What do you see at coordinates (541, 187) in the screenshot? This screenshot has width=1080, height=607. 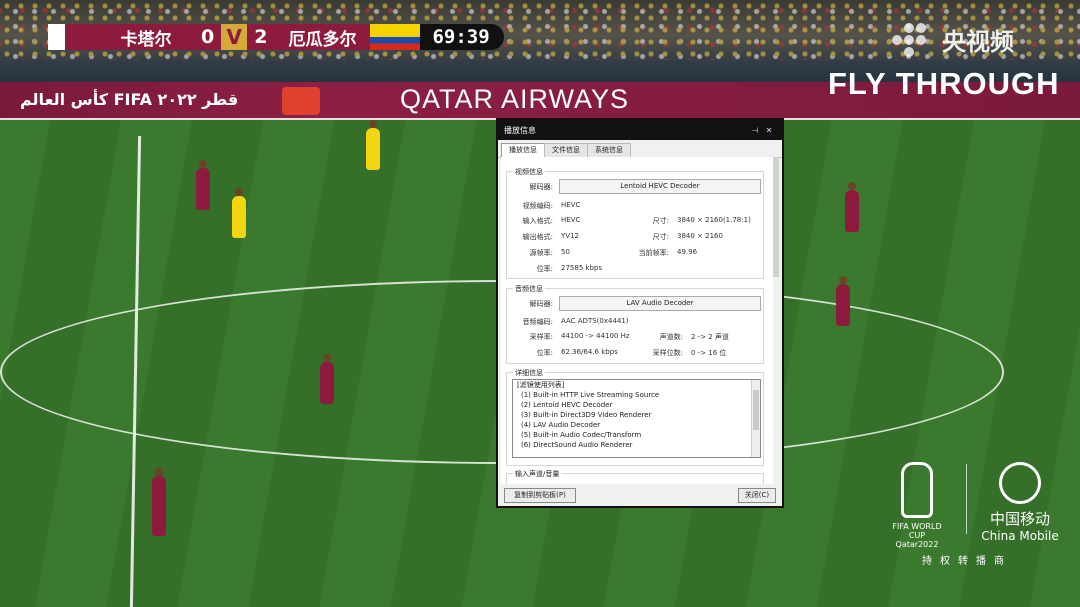 I see `video-decoder-label: 解码器:` at bounding box center [541, 187].